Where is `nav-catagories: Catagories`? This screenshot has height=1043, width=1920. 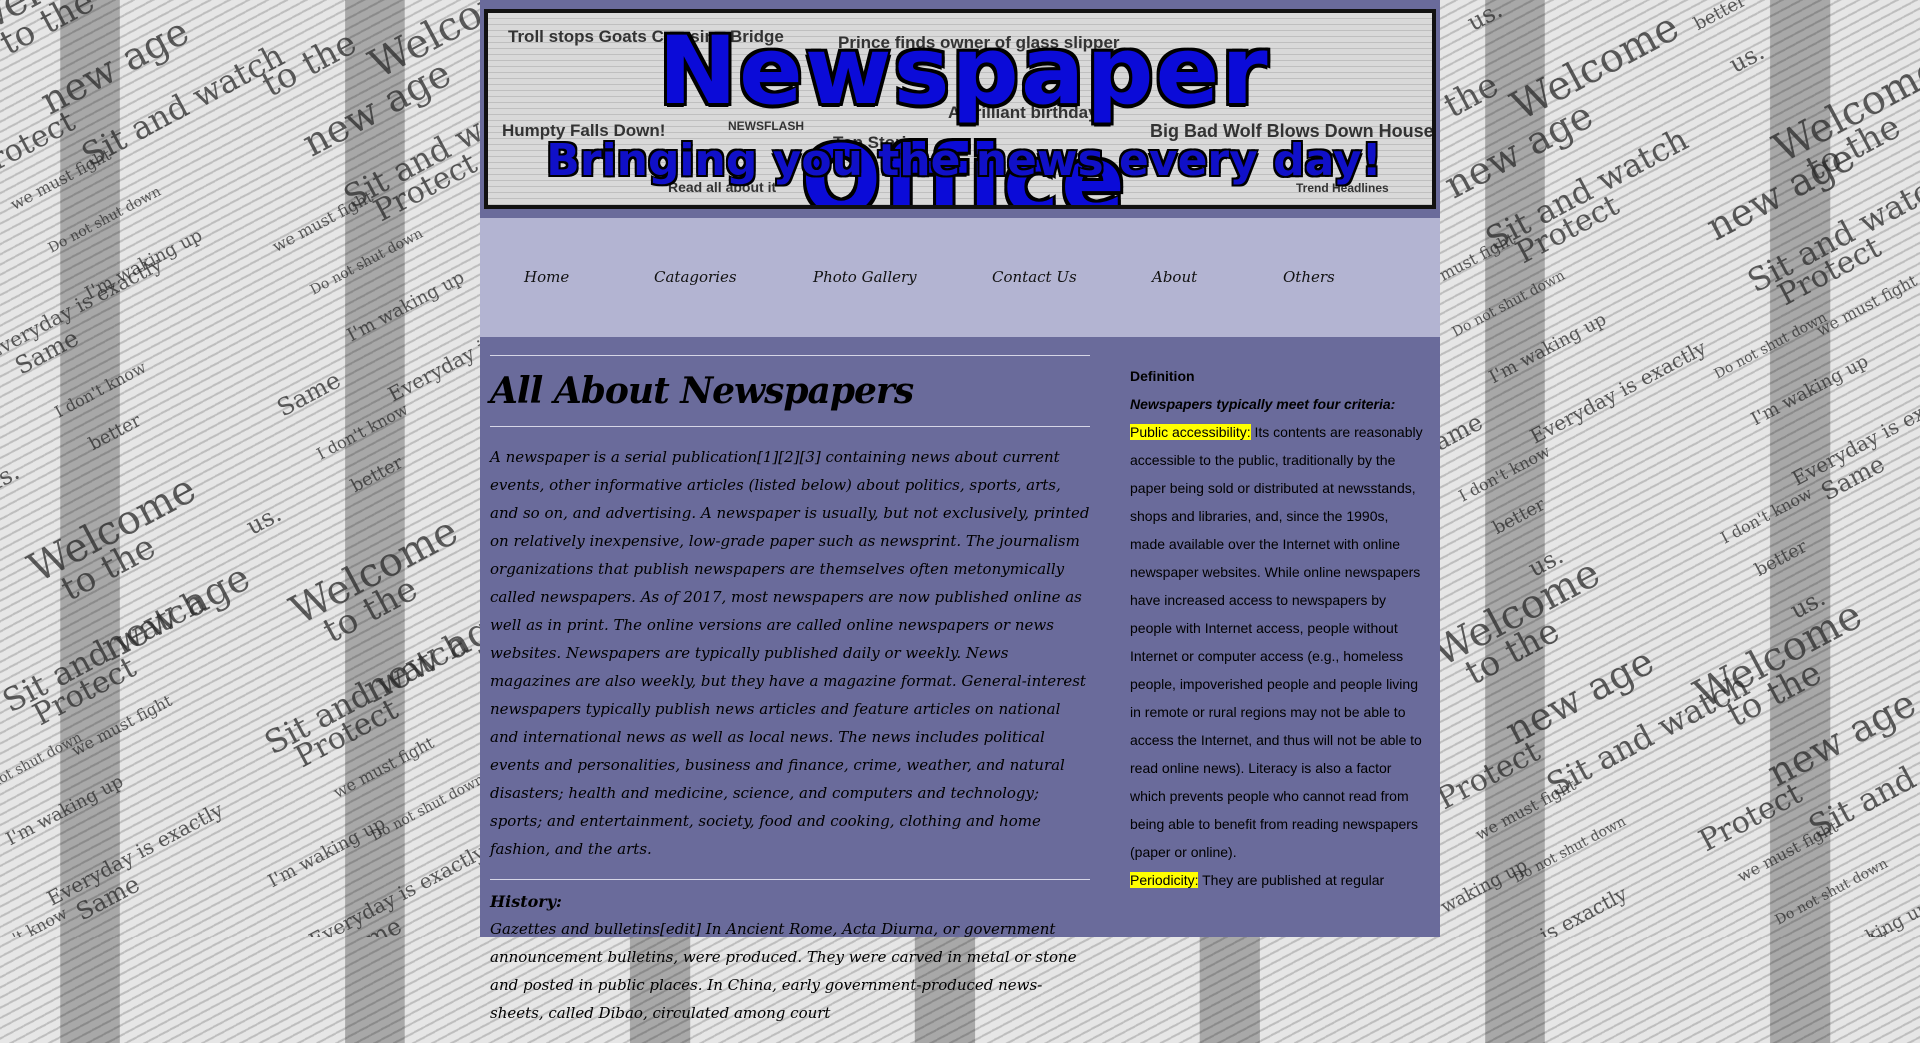 nav-catagories: Catagories is located at coordinates (695, 277).